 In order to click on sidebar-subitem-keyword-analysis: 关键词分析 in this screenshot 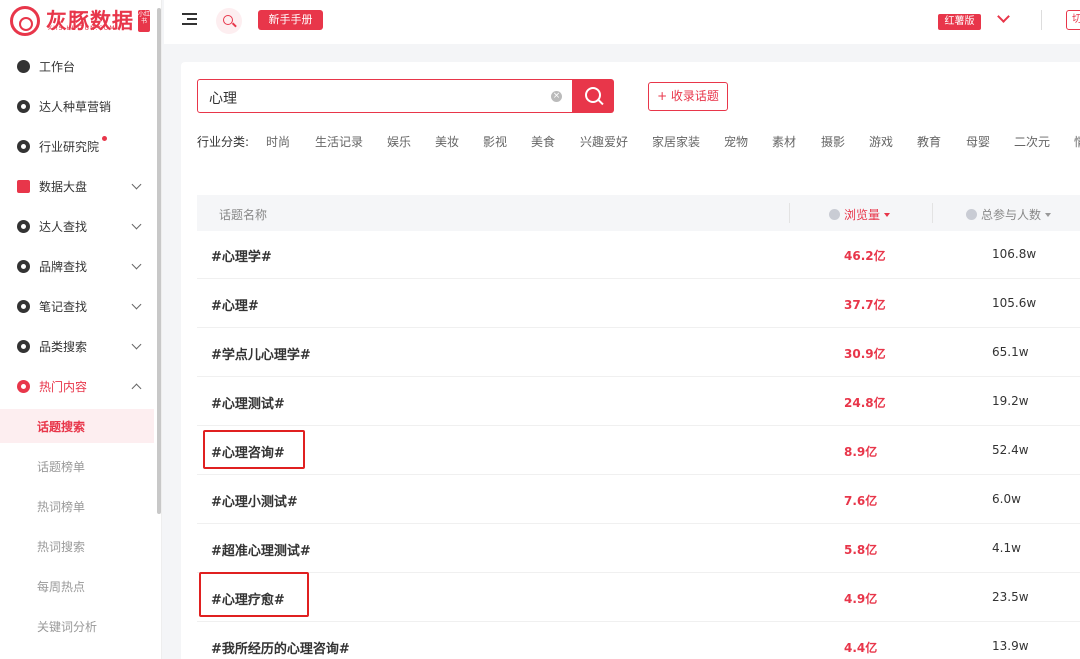, I will do `click(77, 626)`.